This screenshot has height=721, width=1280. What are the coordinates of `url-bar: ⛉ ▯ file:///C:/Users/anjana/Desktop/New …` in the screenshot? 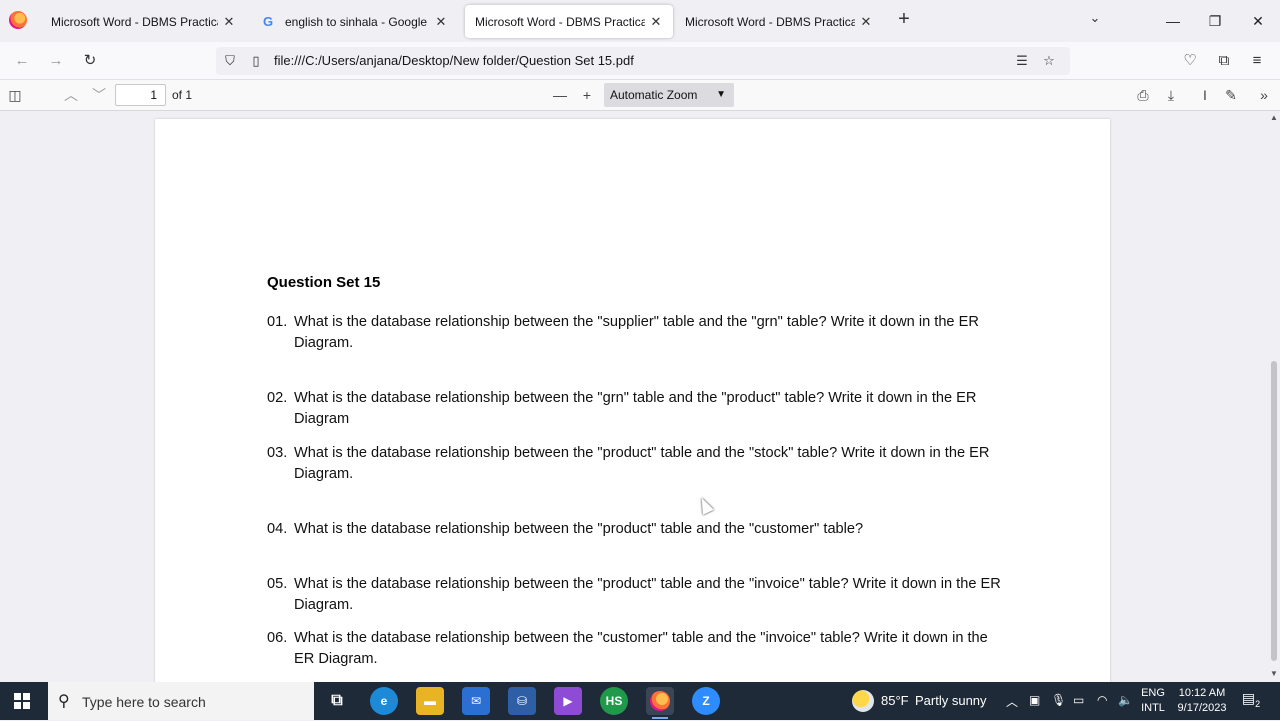 It's located at (643, 61).